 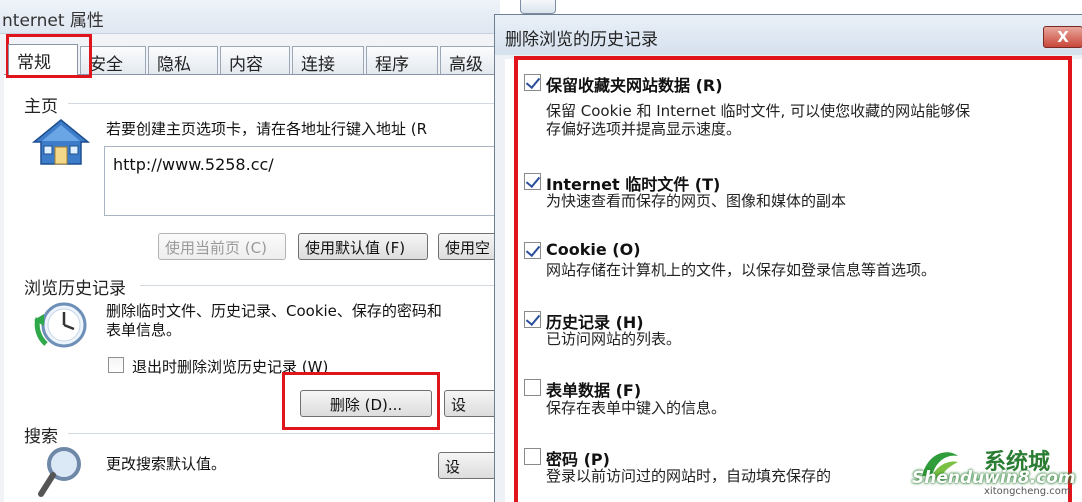 What do you see at coordinates (320, 285) in the screenshot?
I see `history-group-line` at bounding box center [320, 285].